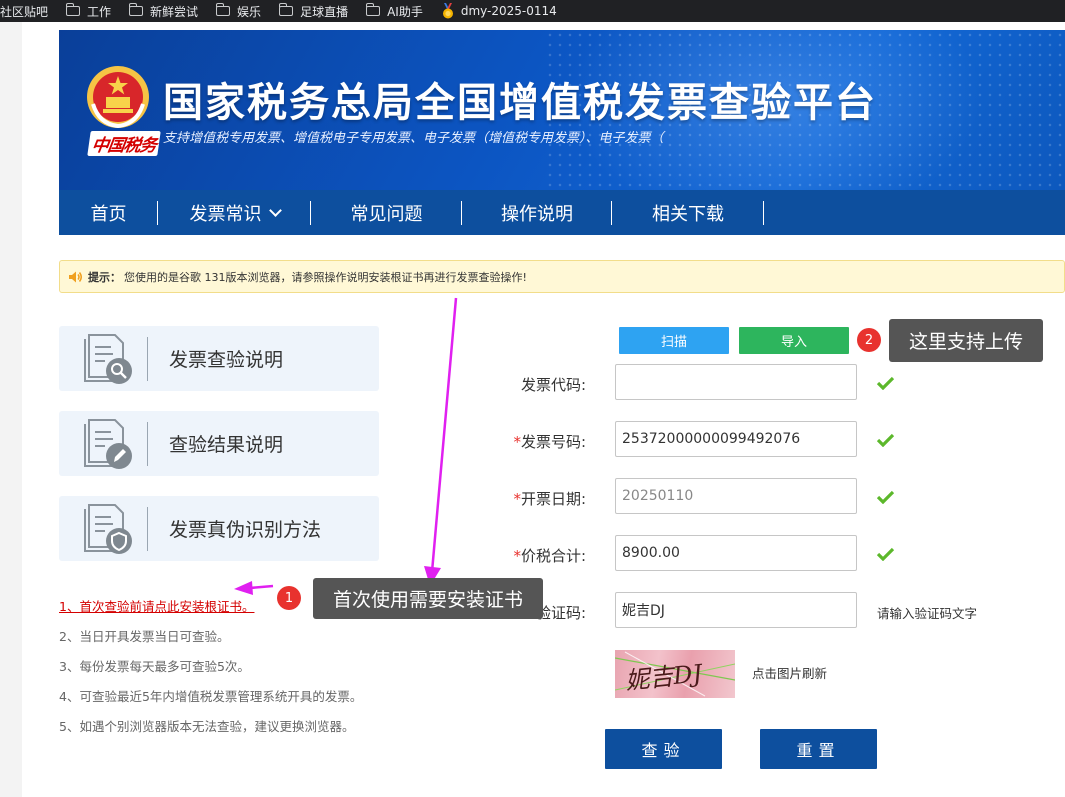 The image size is (1065, 797). Describe the element at coordinates (927, 613) in the screenshot. I see `captcha-hint: 请输入验证码文字` at that location.